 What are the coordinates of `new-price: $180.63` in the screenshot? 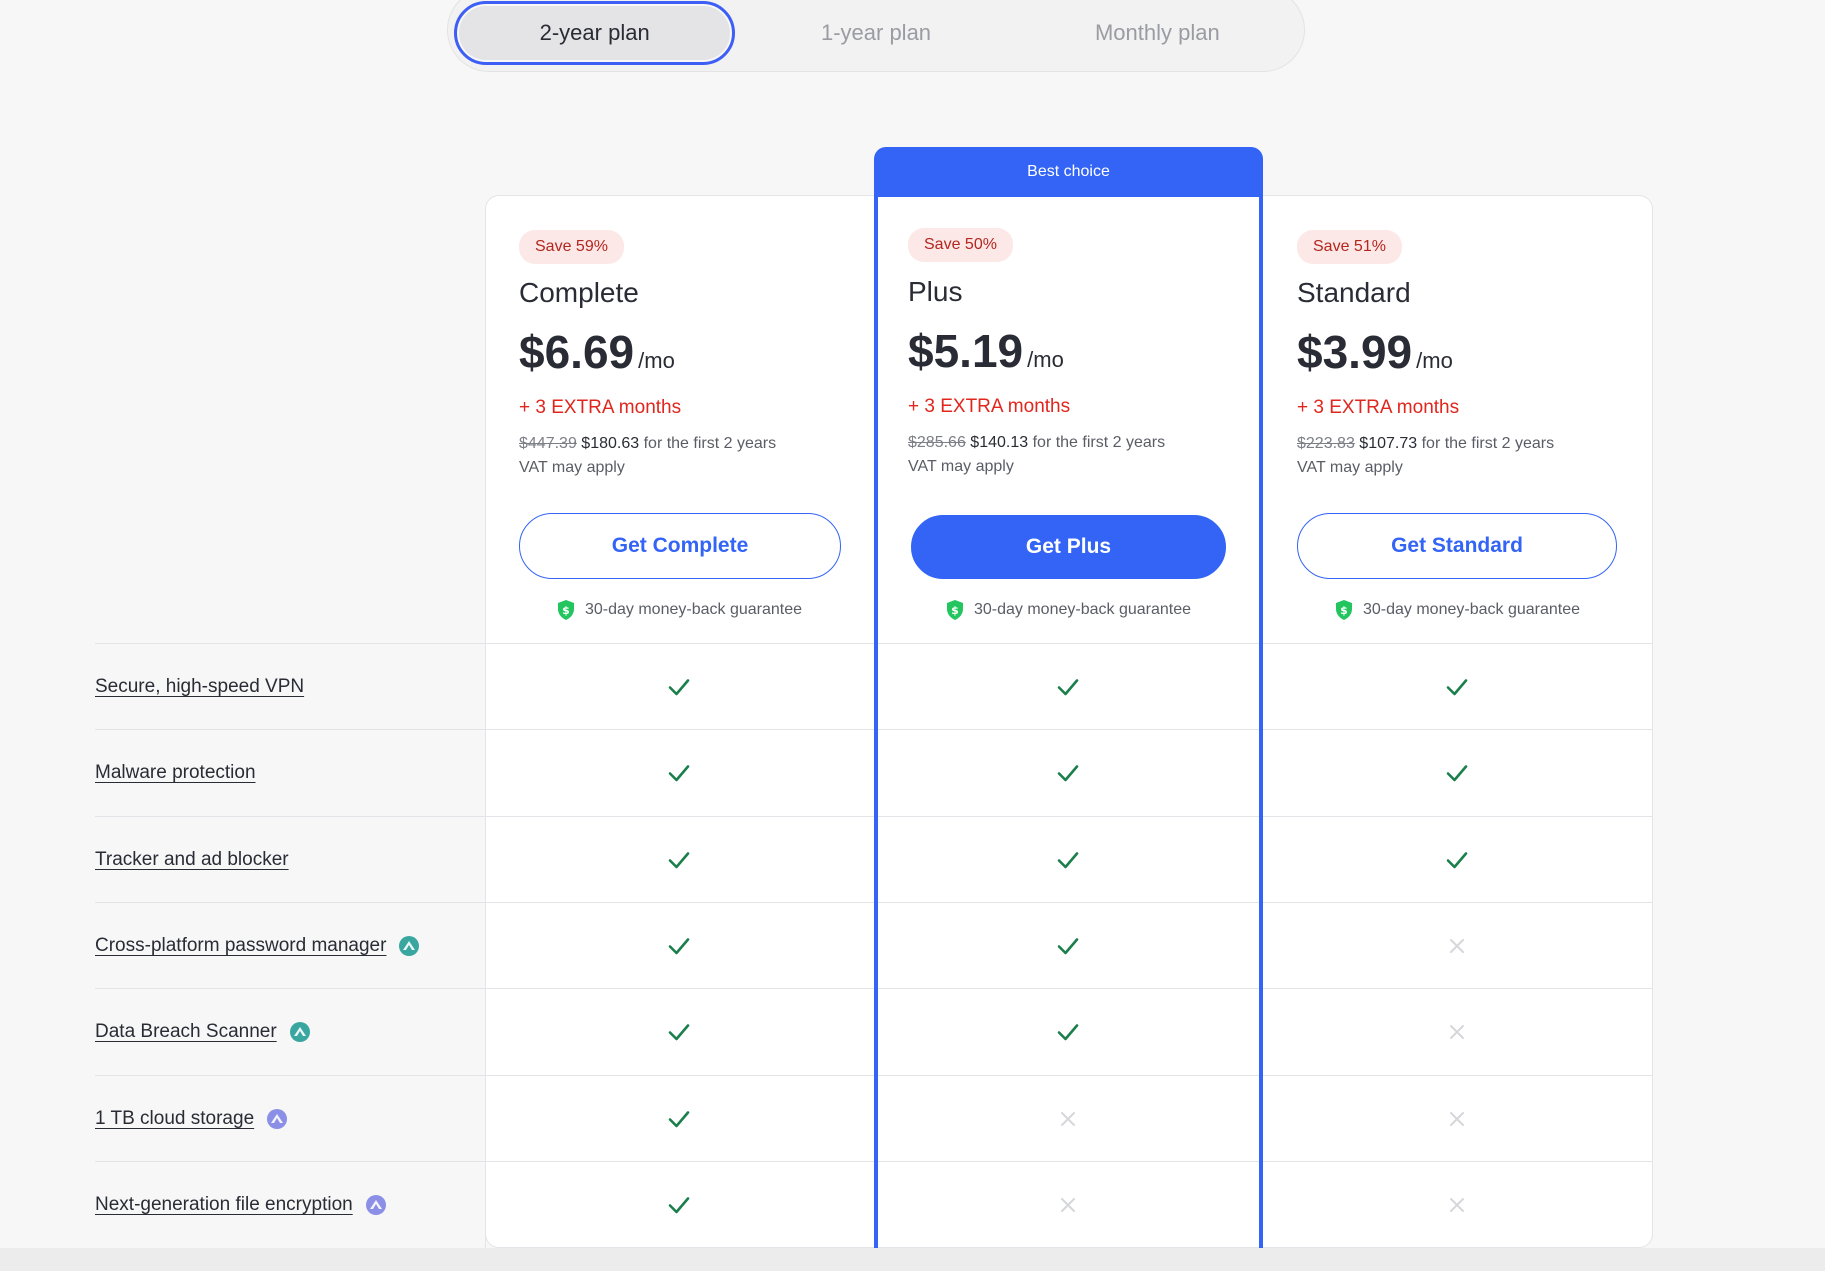 It's located at (610, 443).